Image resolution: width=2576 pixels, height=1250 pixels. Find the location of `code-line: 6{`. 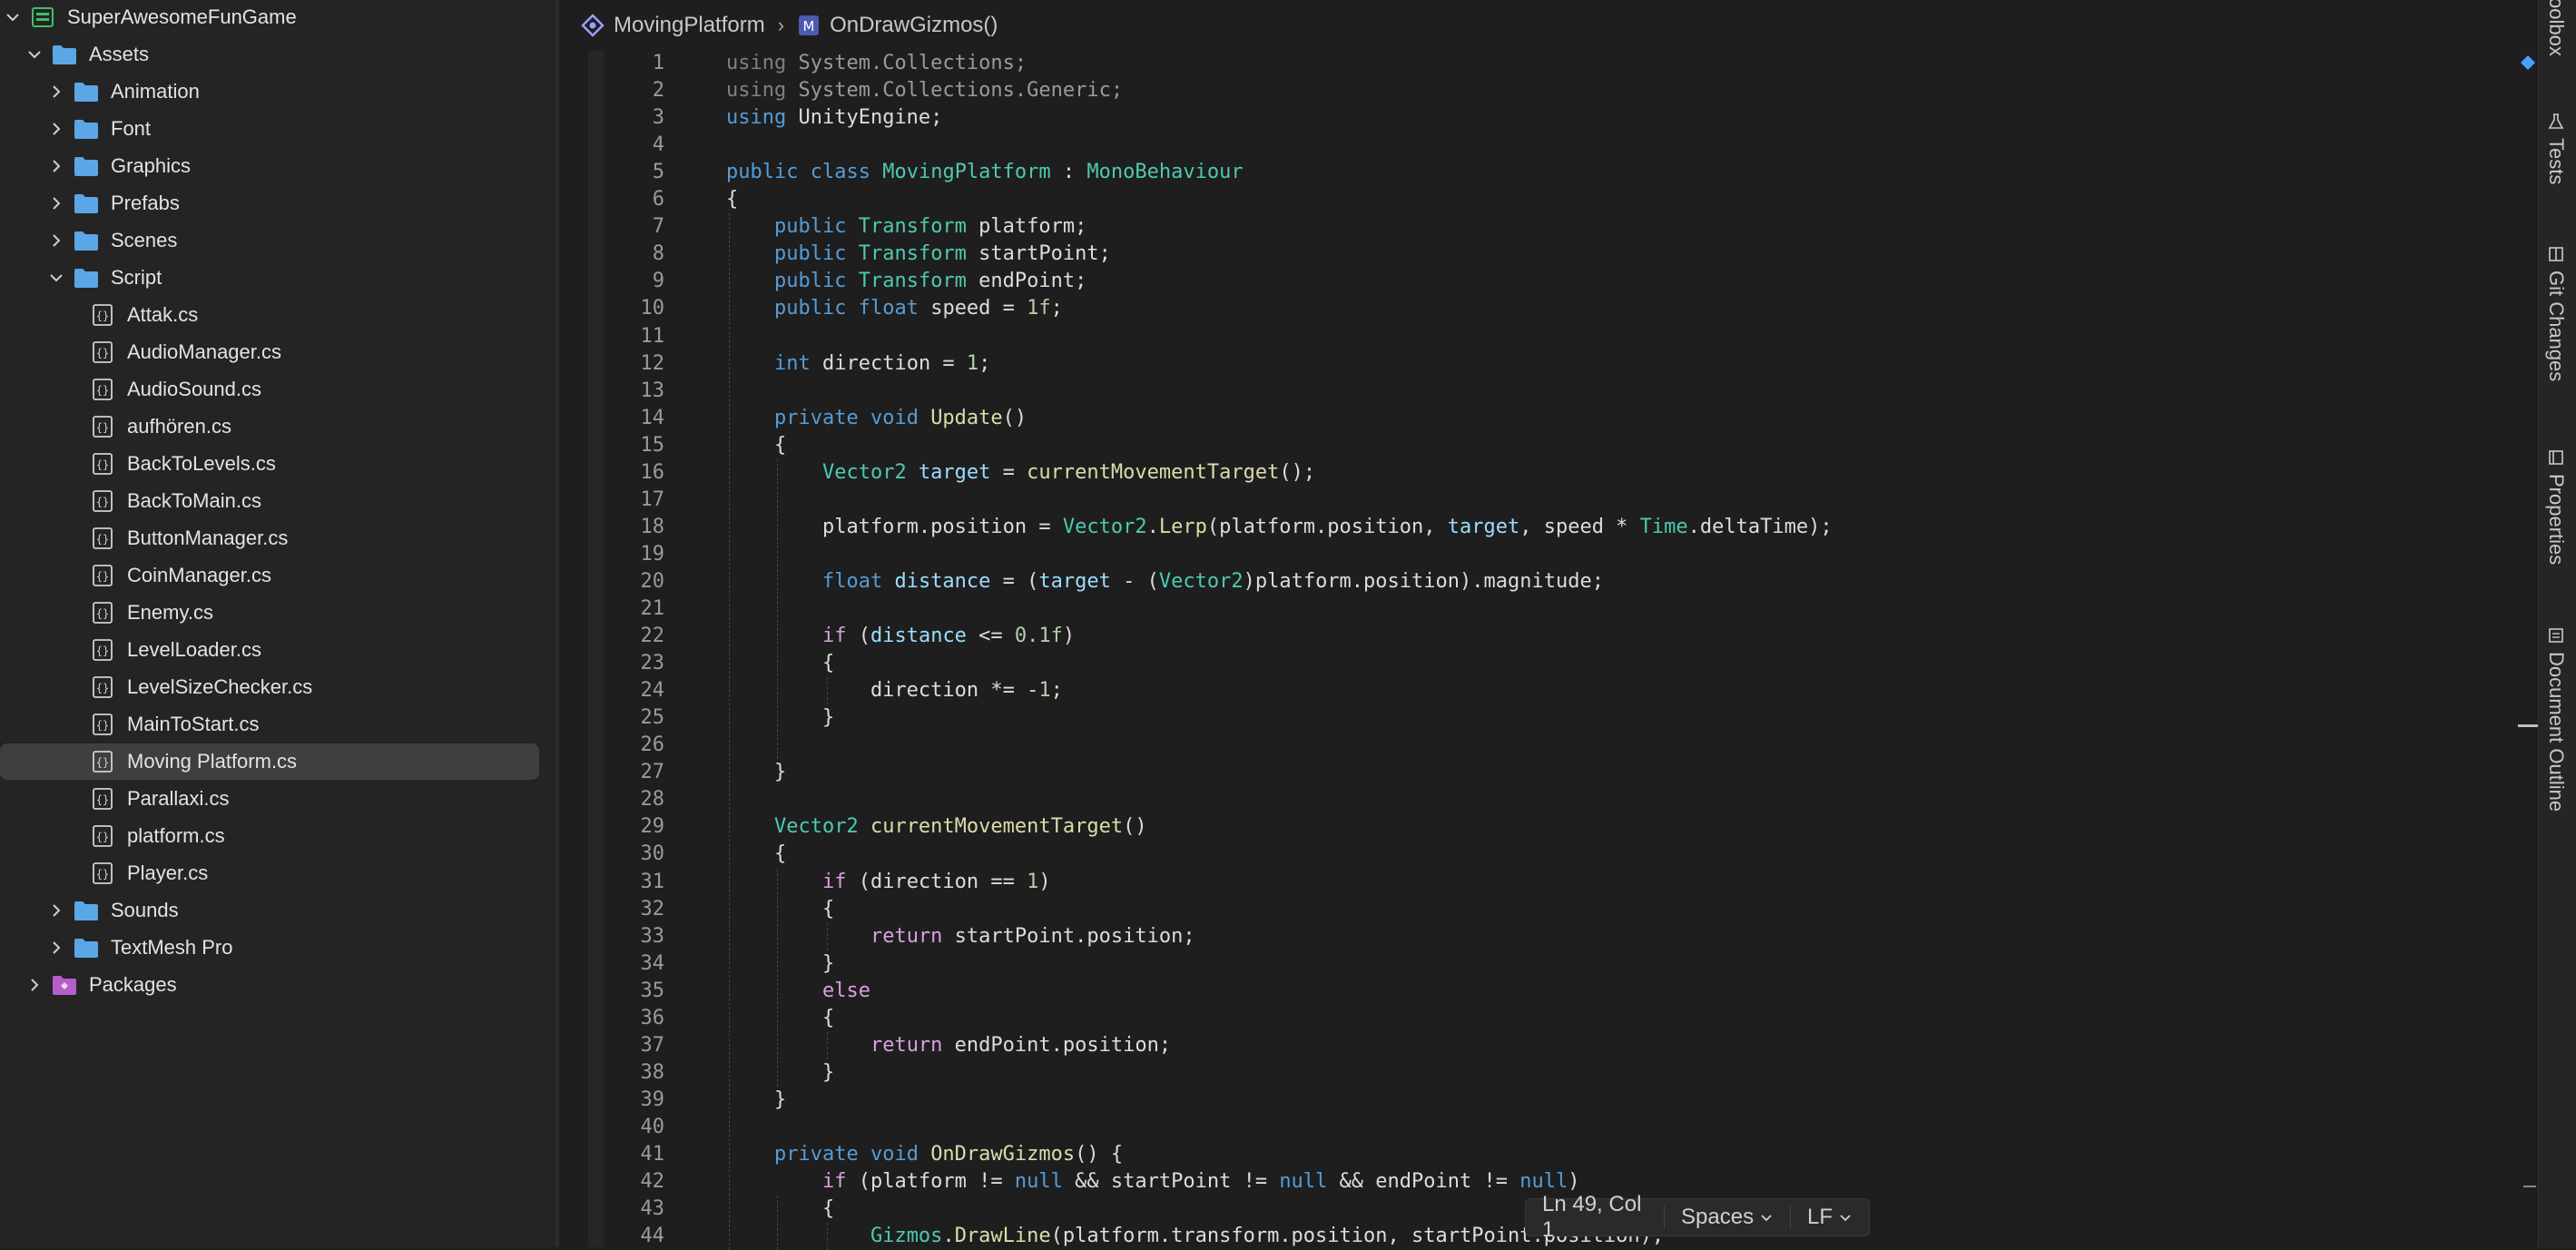

code-line: 6{ is located at coordinates (1512, 199).